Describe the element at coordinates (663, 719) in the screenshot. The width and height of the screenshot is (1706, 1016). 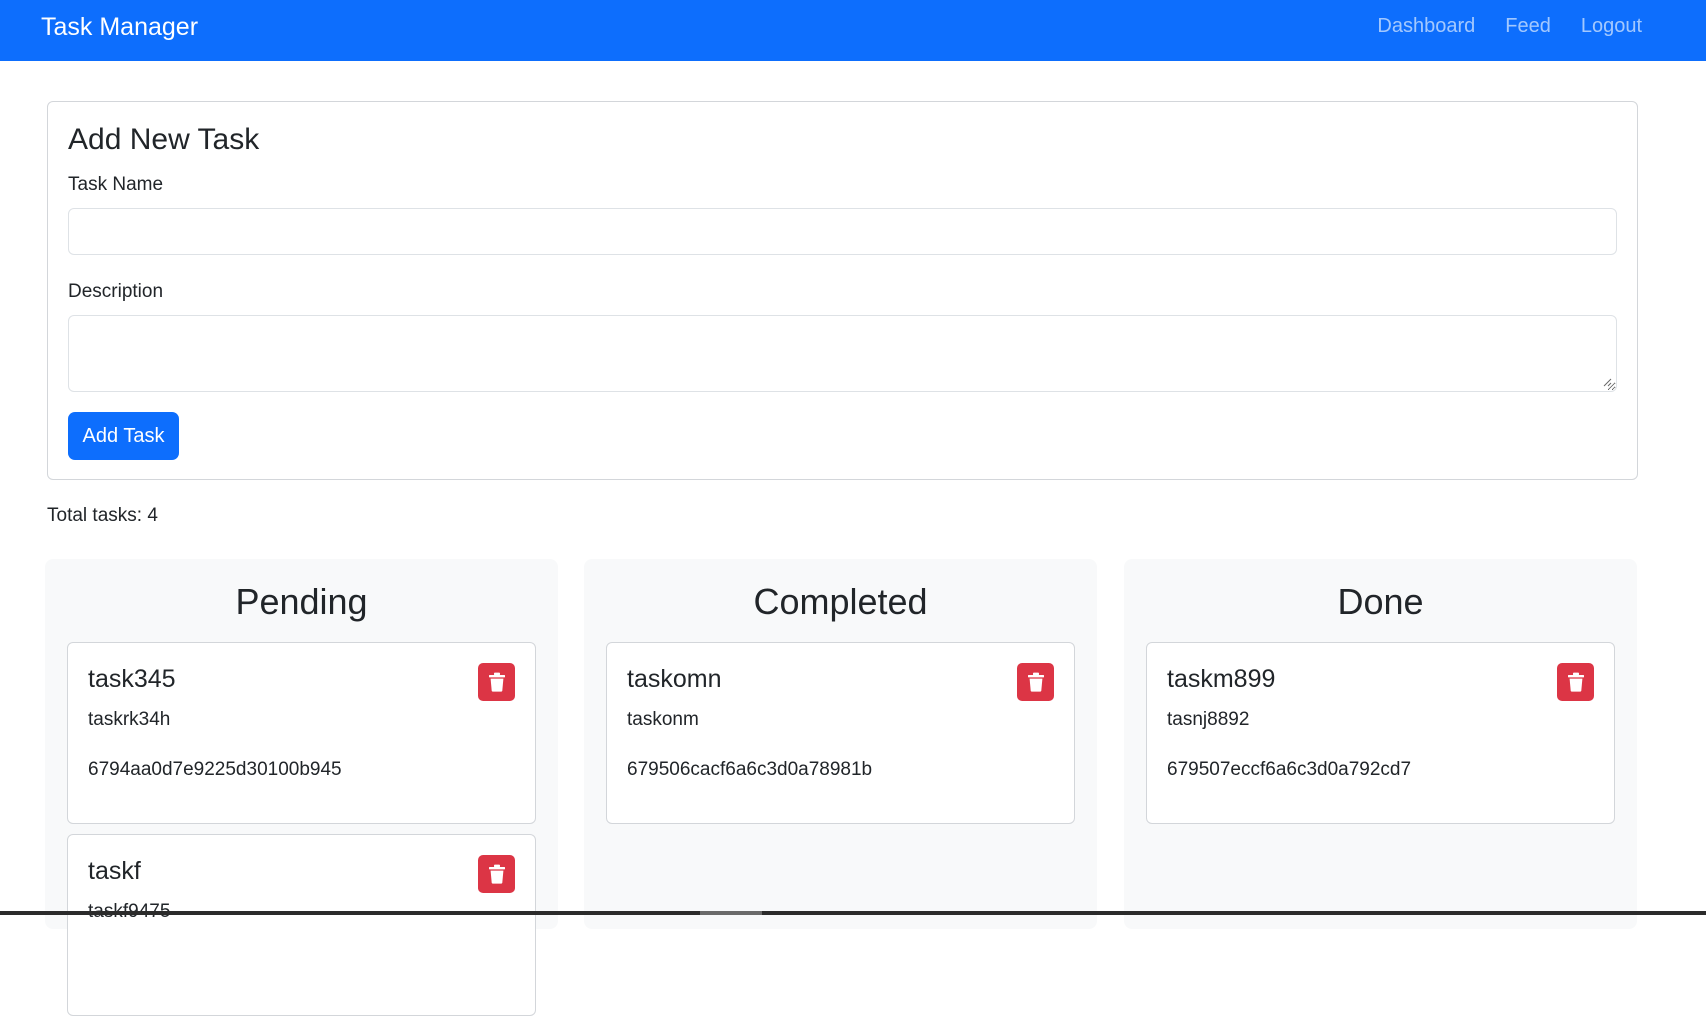
I see `task-description: taskonm` at that location.